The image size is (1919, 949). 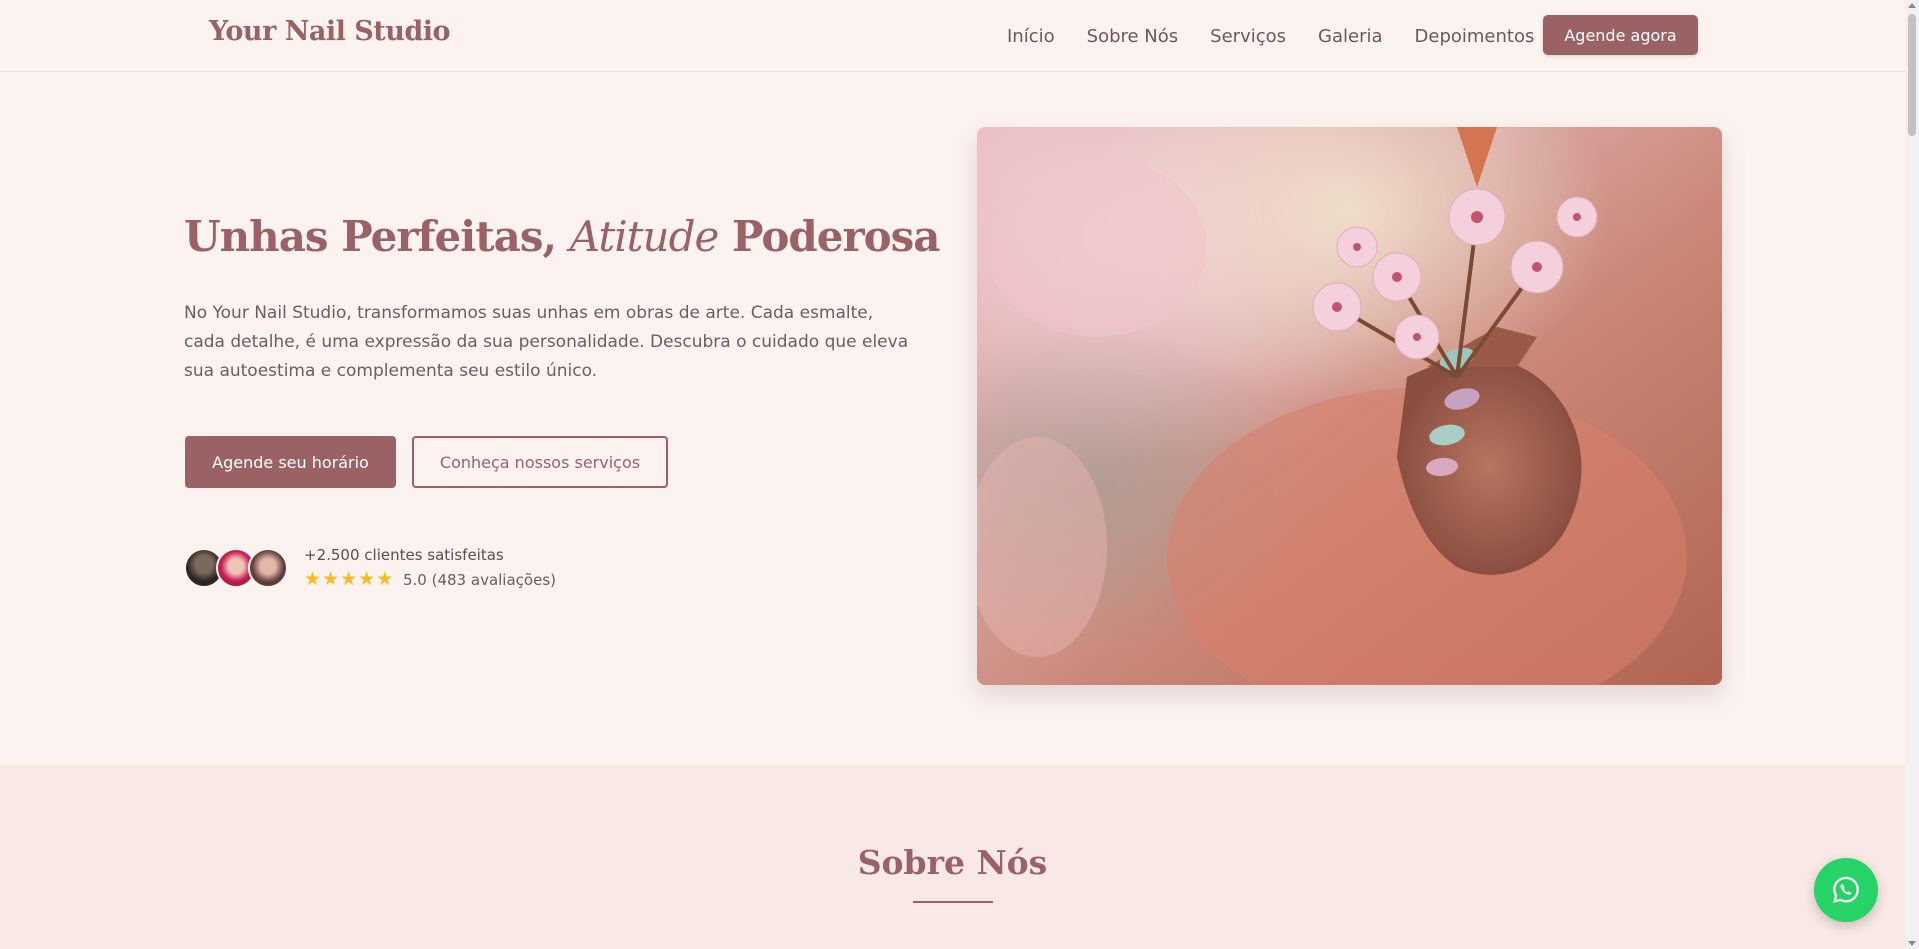 What do you see at coordinates (1912, 943) in the screenshot?
I see `scroll-down-arrow-icon` at bounding box center [1912, 943].